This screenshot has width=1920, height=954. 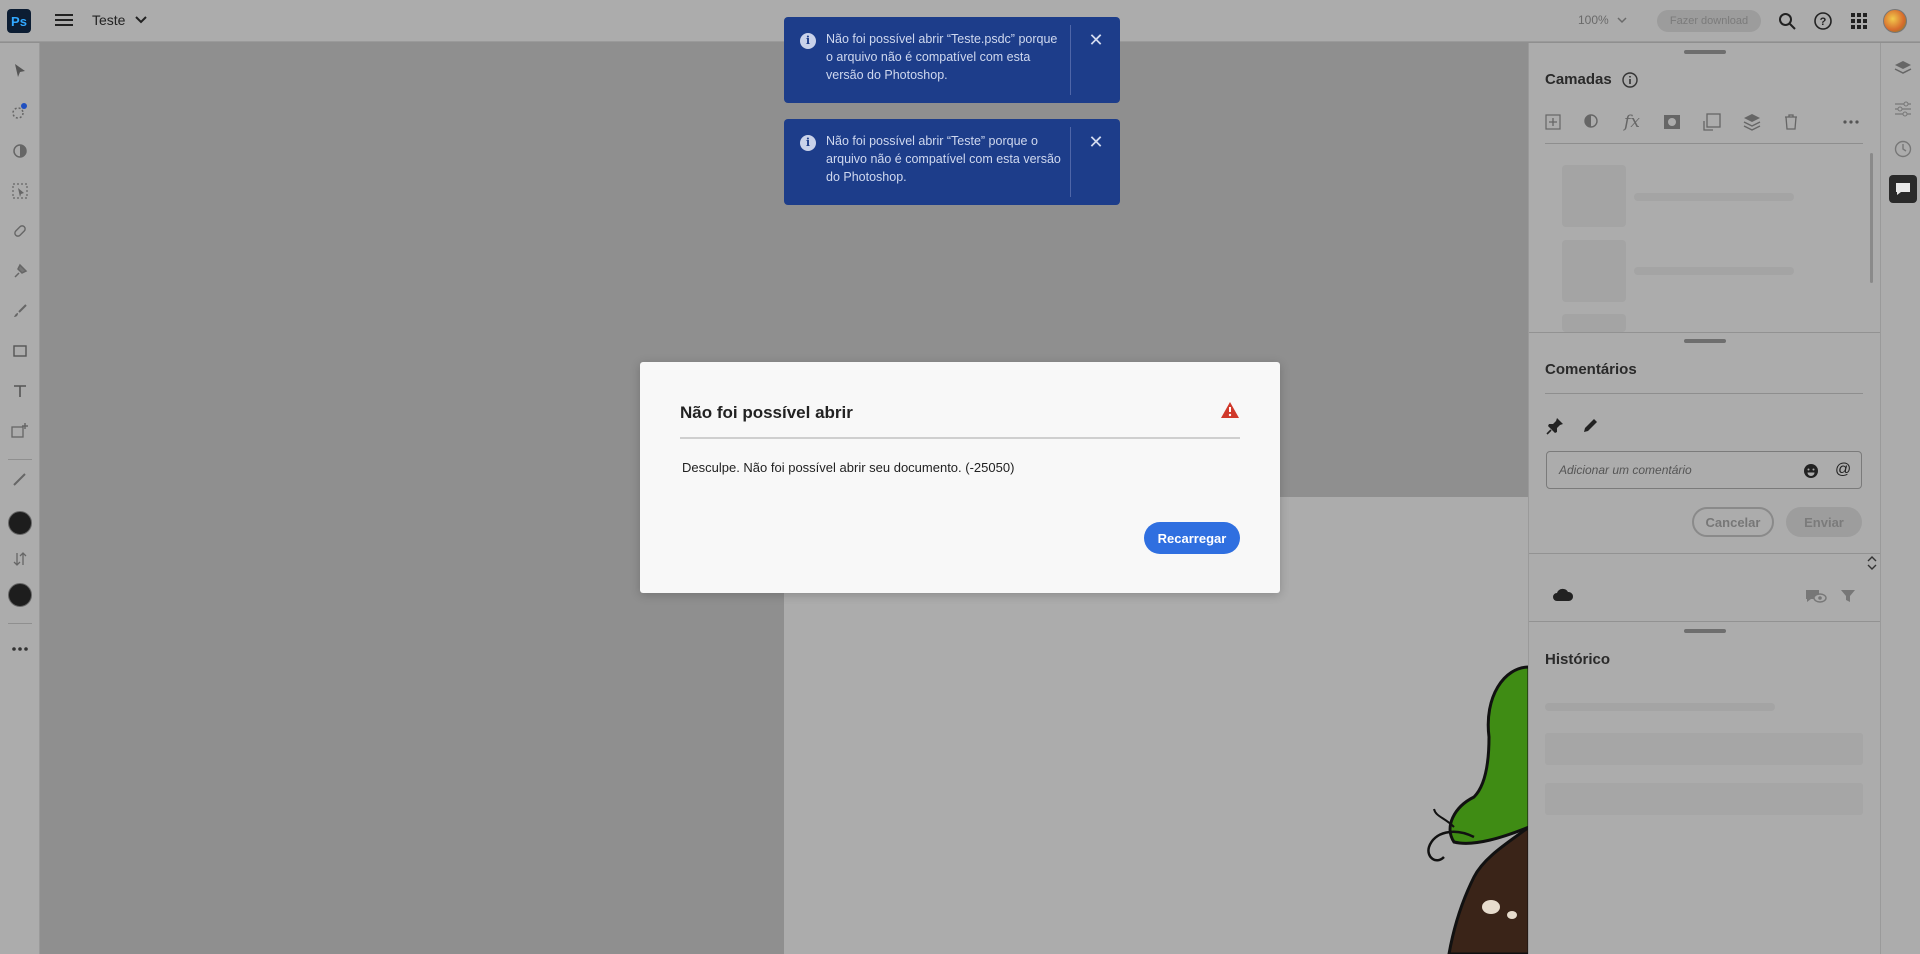 What do you see at coordinates (1903, 149) in the screenshot?
I see `history-panel-icon` at bounding box center [1903, 149].